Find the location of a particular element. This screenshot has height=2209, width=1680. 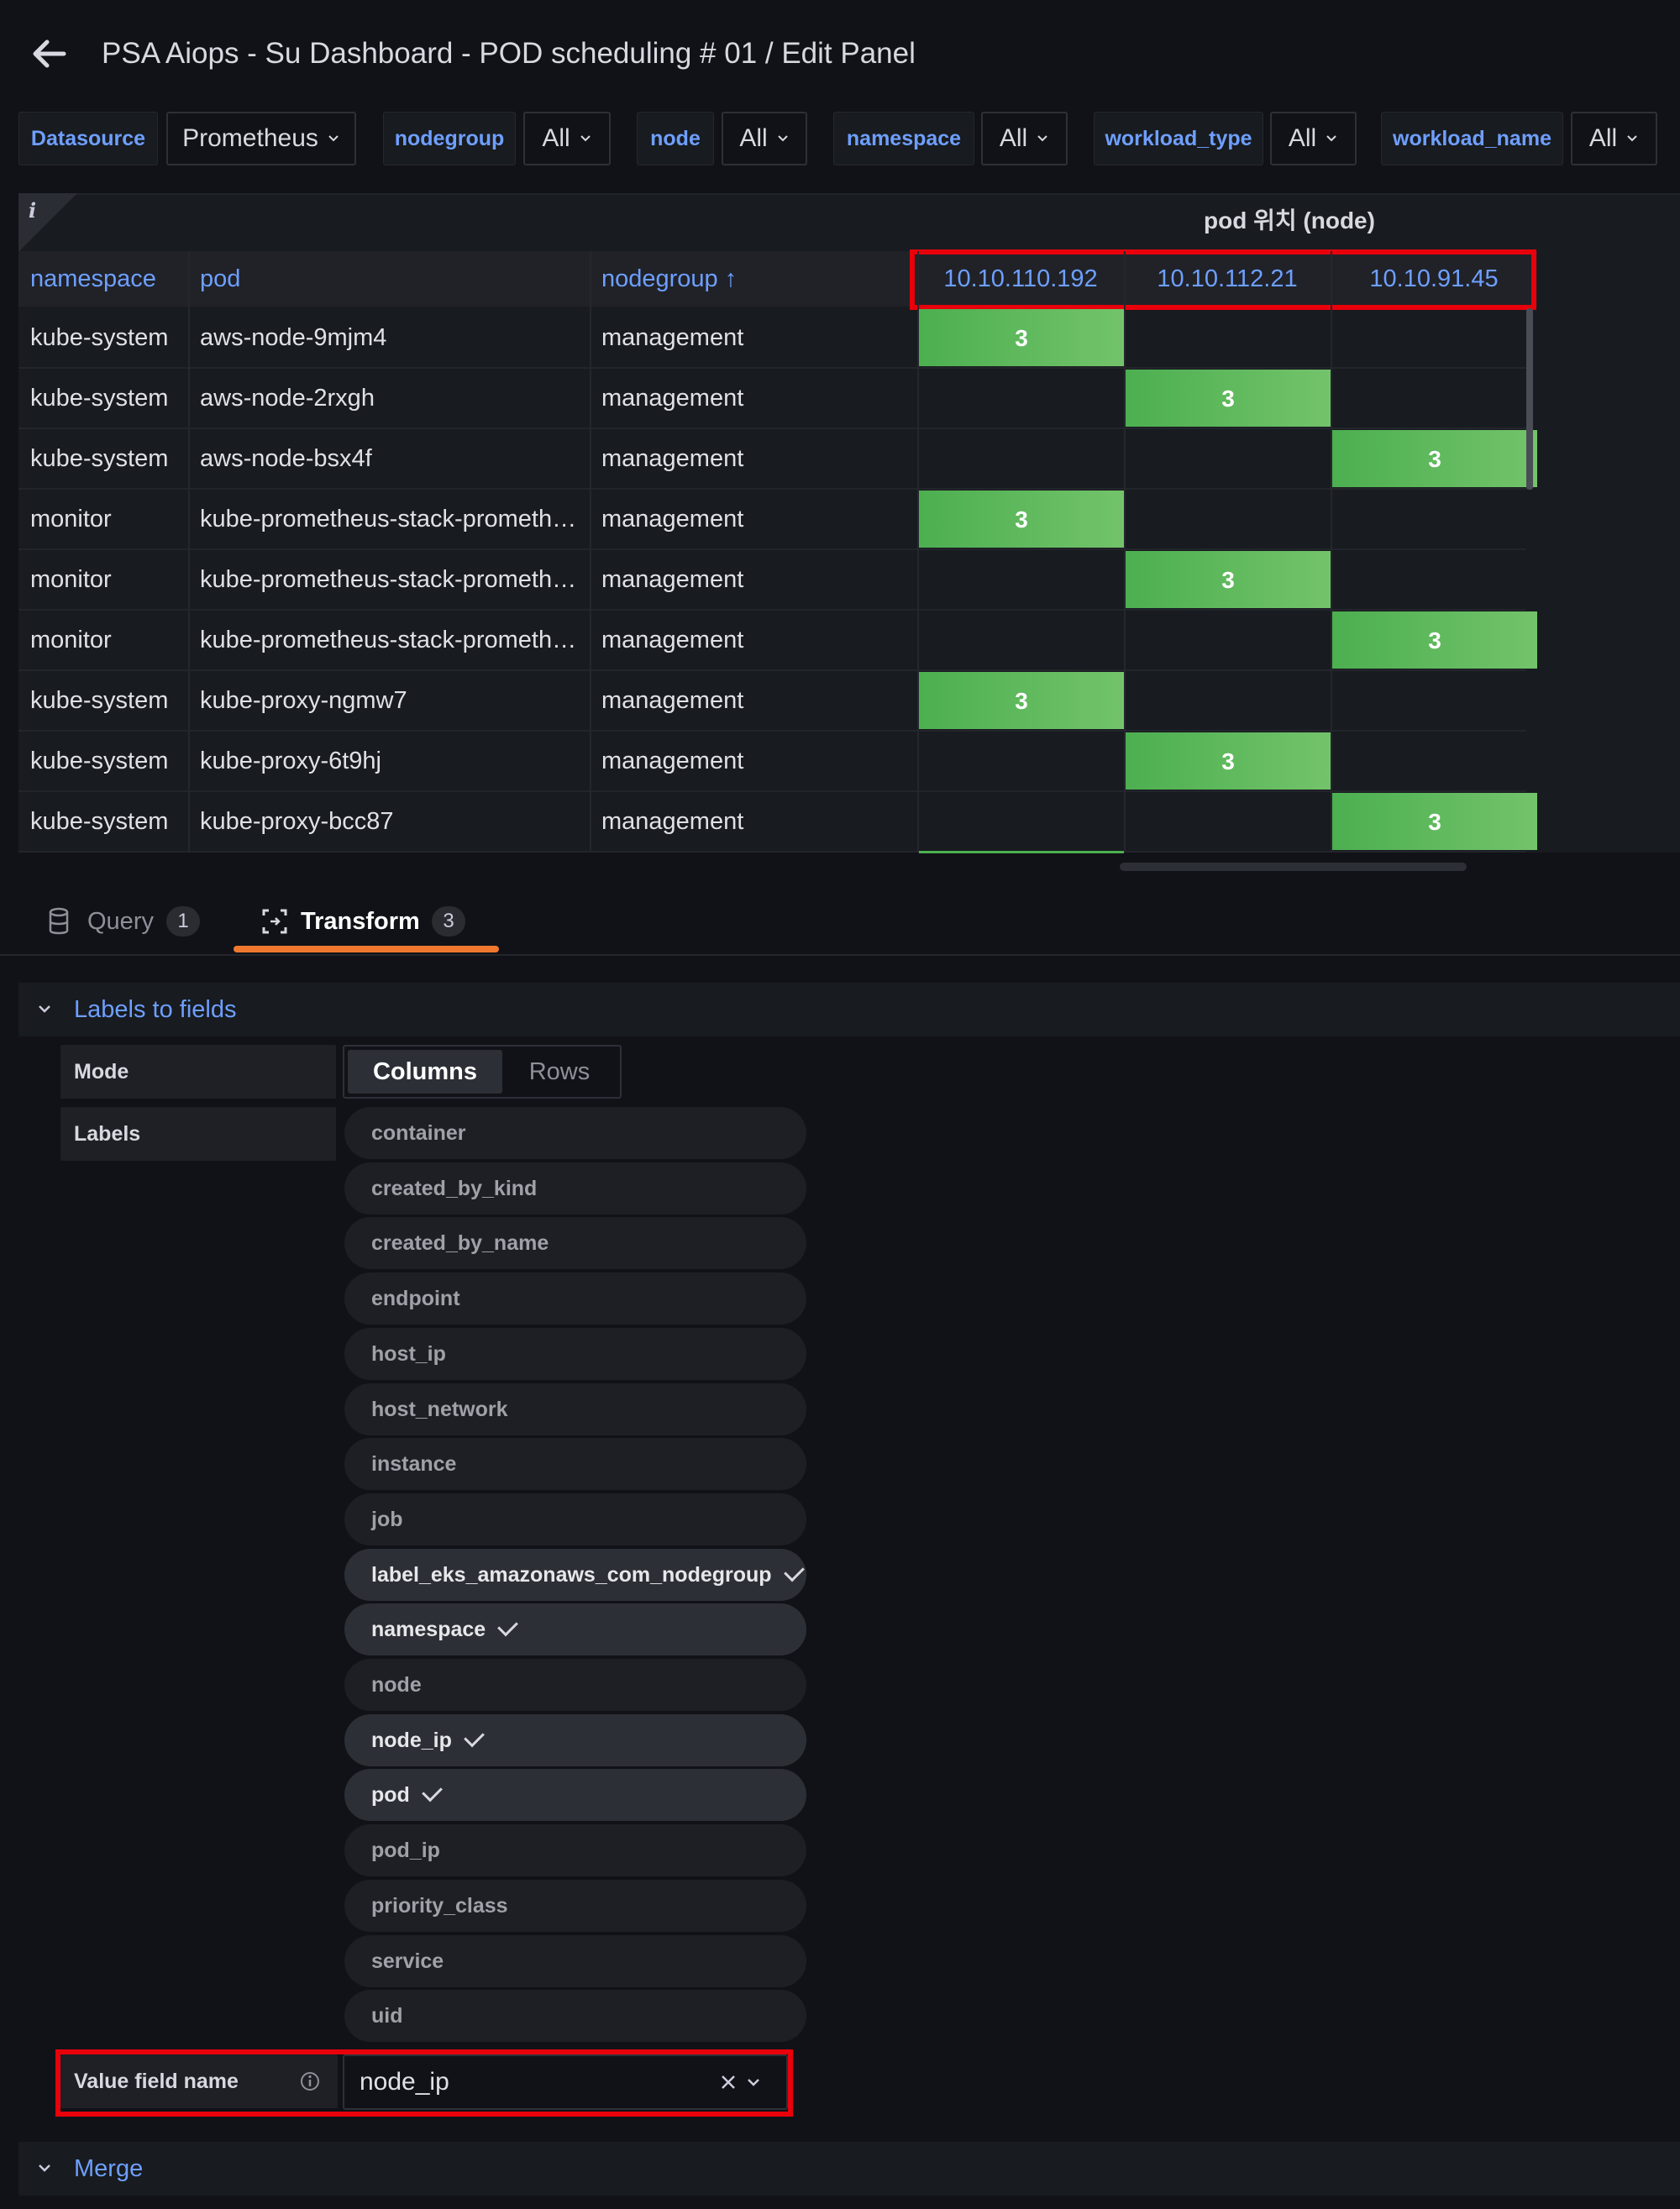

table-horizontal-scrollbar is located at coordinates (1293, 867).